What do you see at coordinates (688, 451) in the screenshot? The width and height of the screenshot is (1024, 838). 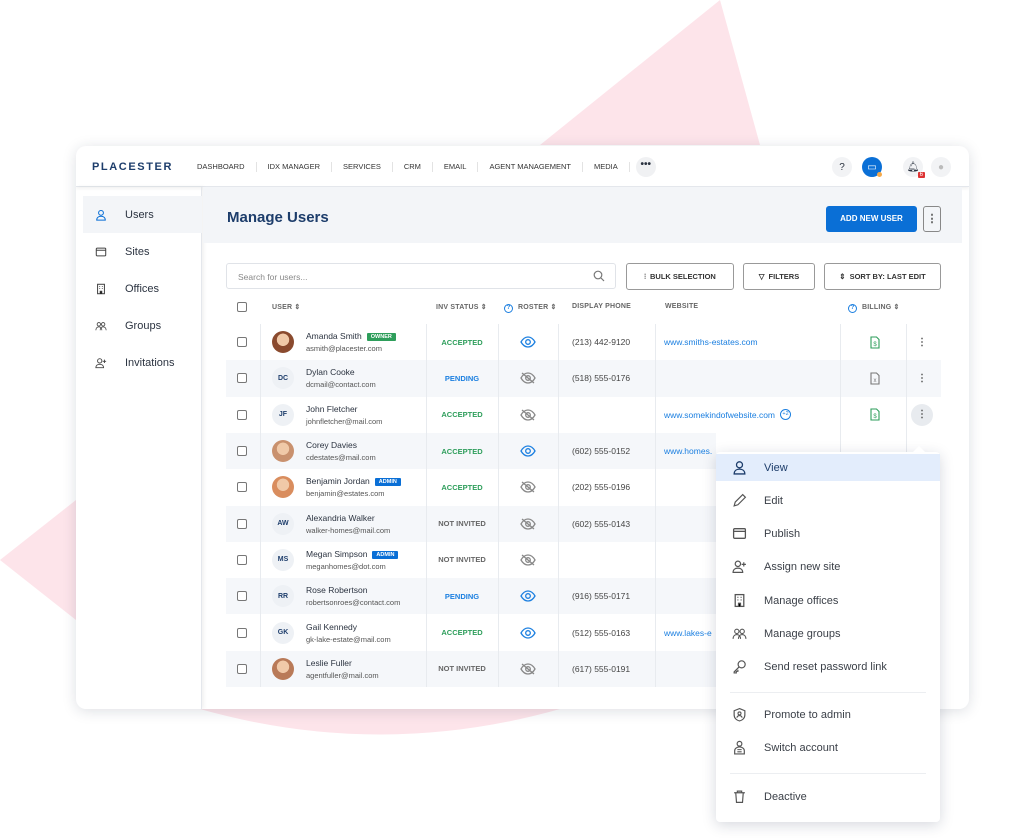 I see `website-link: www.homes.` at bounding box center [688, 451].